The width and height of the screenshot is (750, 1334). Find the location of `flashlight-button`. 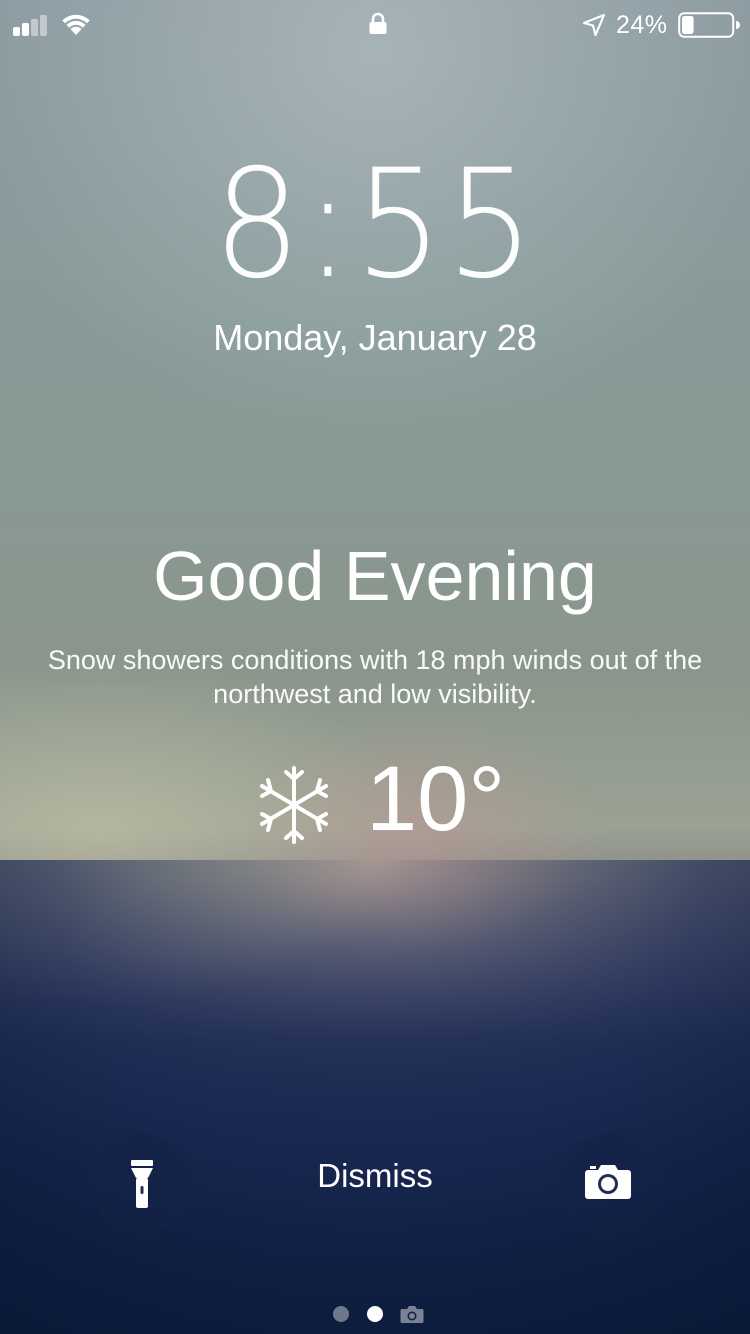

flashlight-button is located at coordinates (142, 1184).